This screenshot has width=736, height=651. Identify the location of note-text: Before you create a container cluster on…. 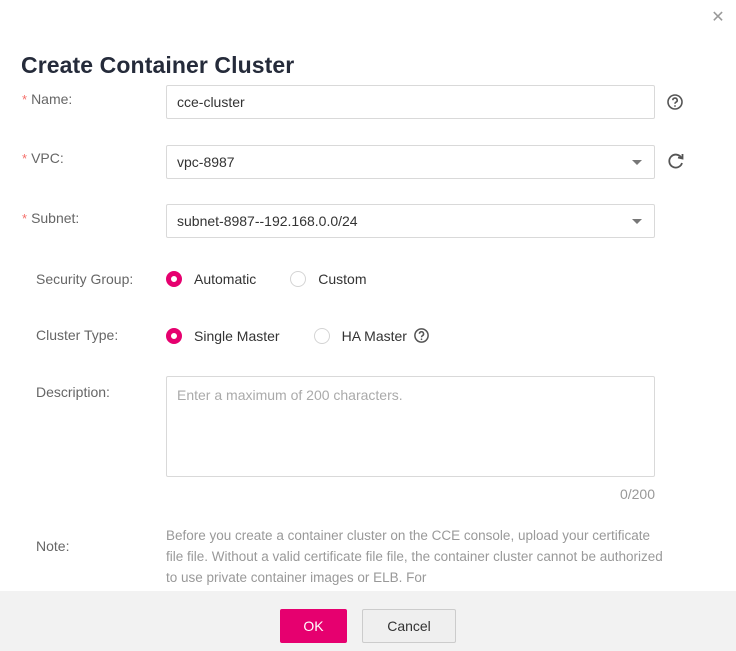
(414, 556).